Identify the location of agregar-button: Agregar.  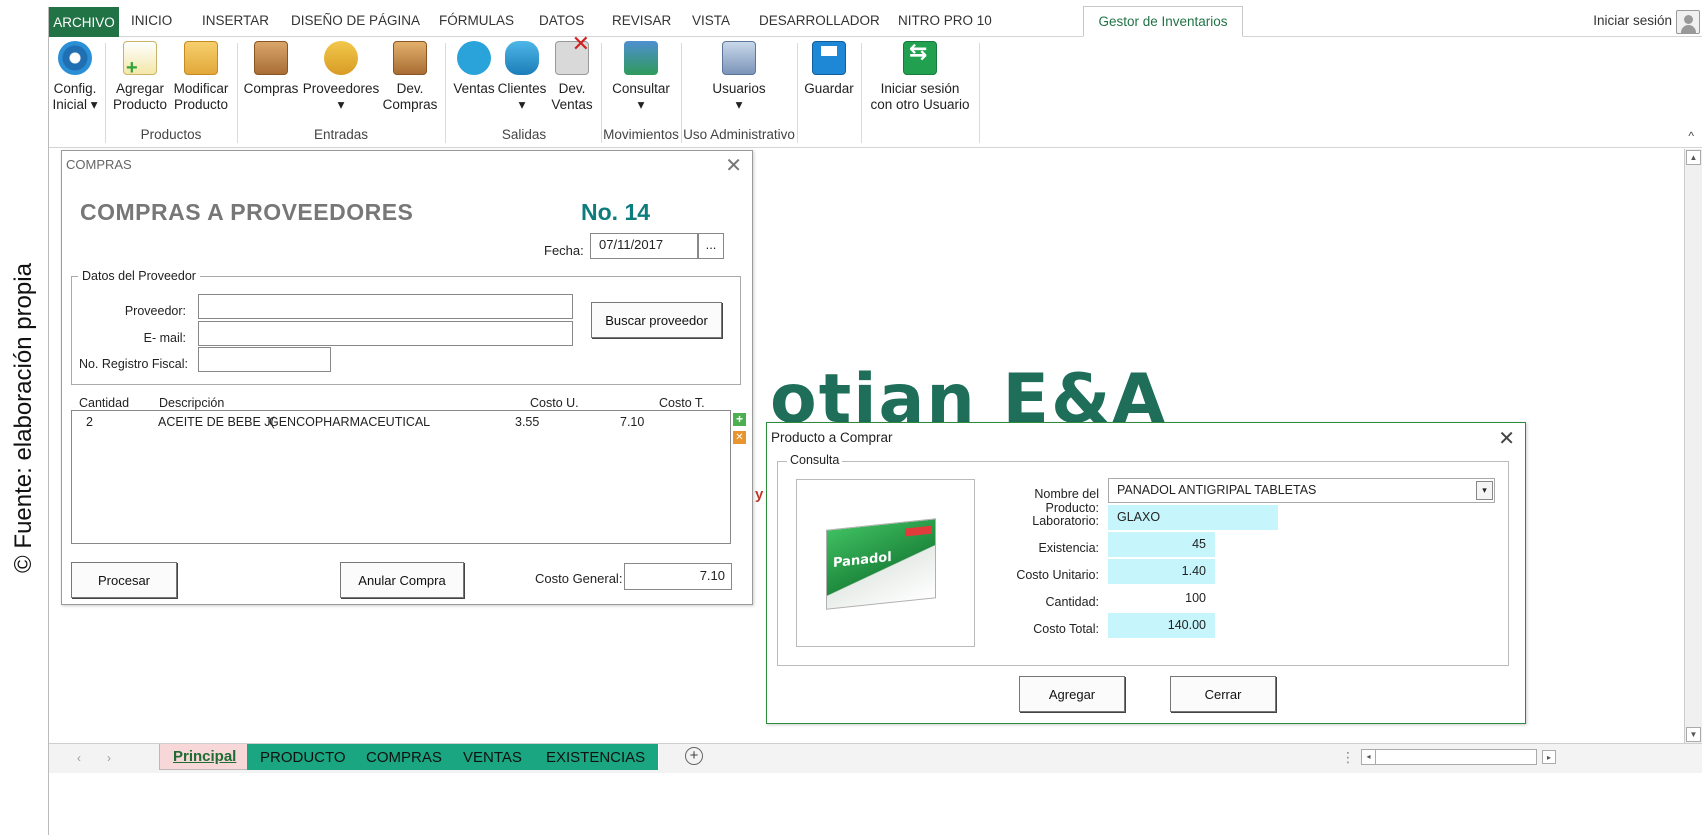
(1072, 694).